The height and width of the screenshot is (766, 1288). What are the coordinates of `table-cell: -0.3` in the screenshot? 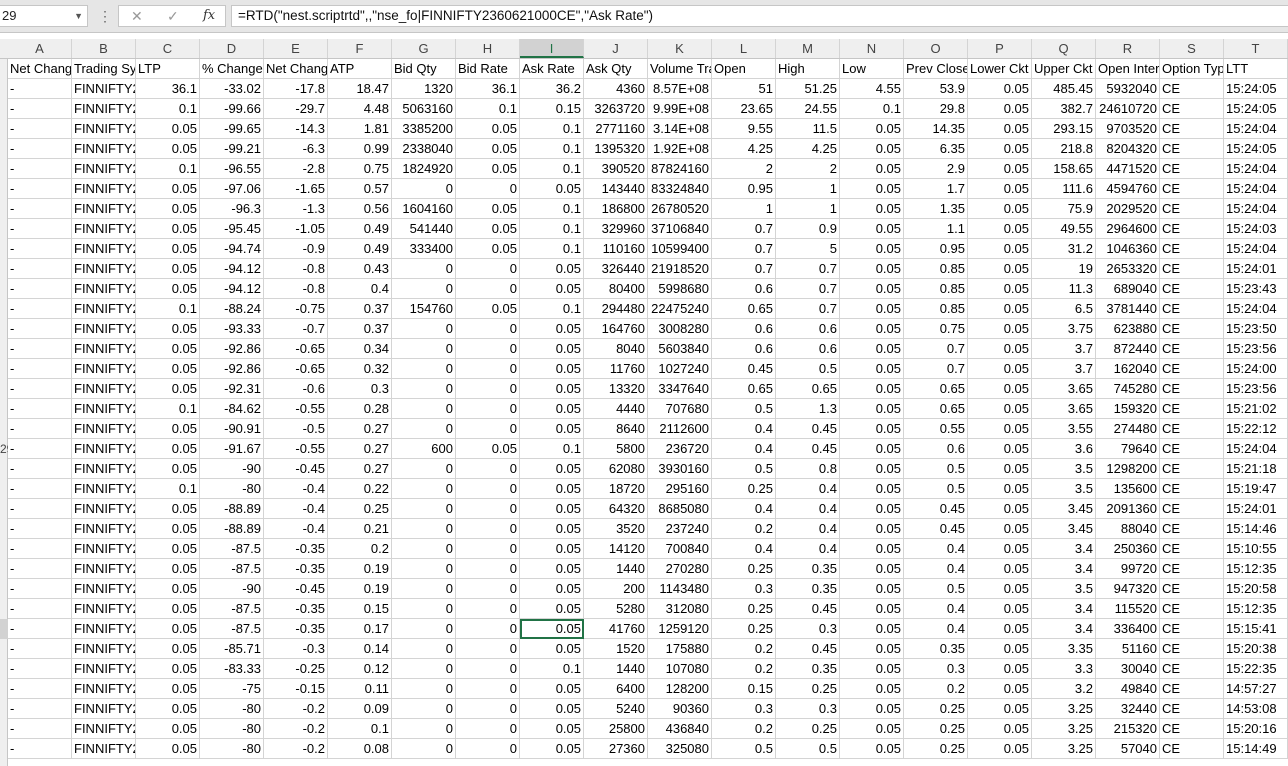 It's located at (296, 649).